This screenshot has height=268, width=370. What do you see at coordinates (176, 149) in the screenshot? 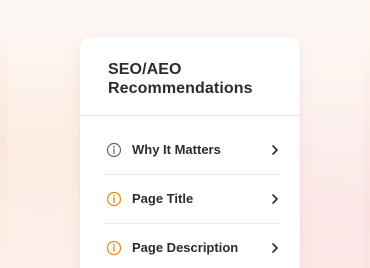
I see `recommendation-label: Why It Matters` at bounding box center [176, 149].